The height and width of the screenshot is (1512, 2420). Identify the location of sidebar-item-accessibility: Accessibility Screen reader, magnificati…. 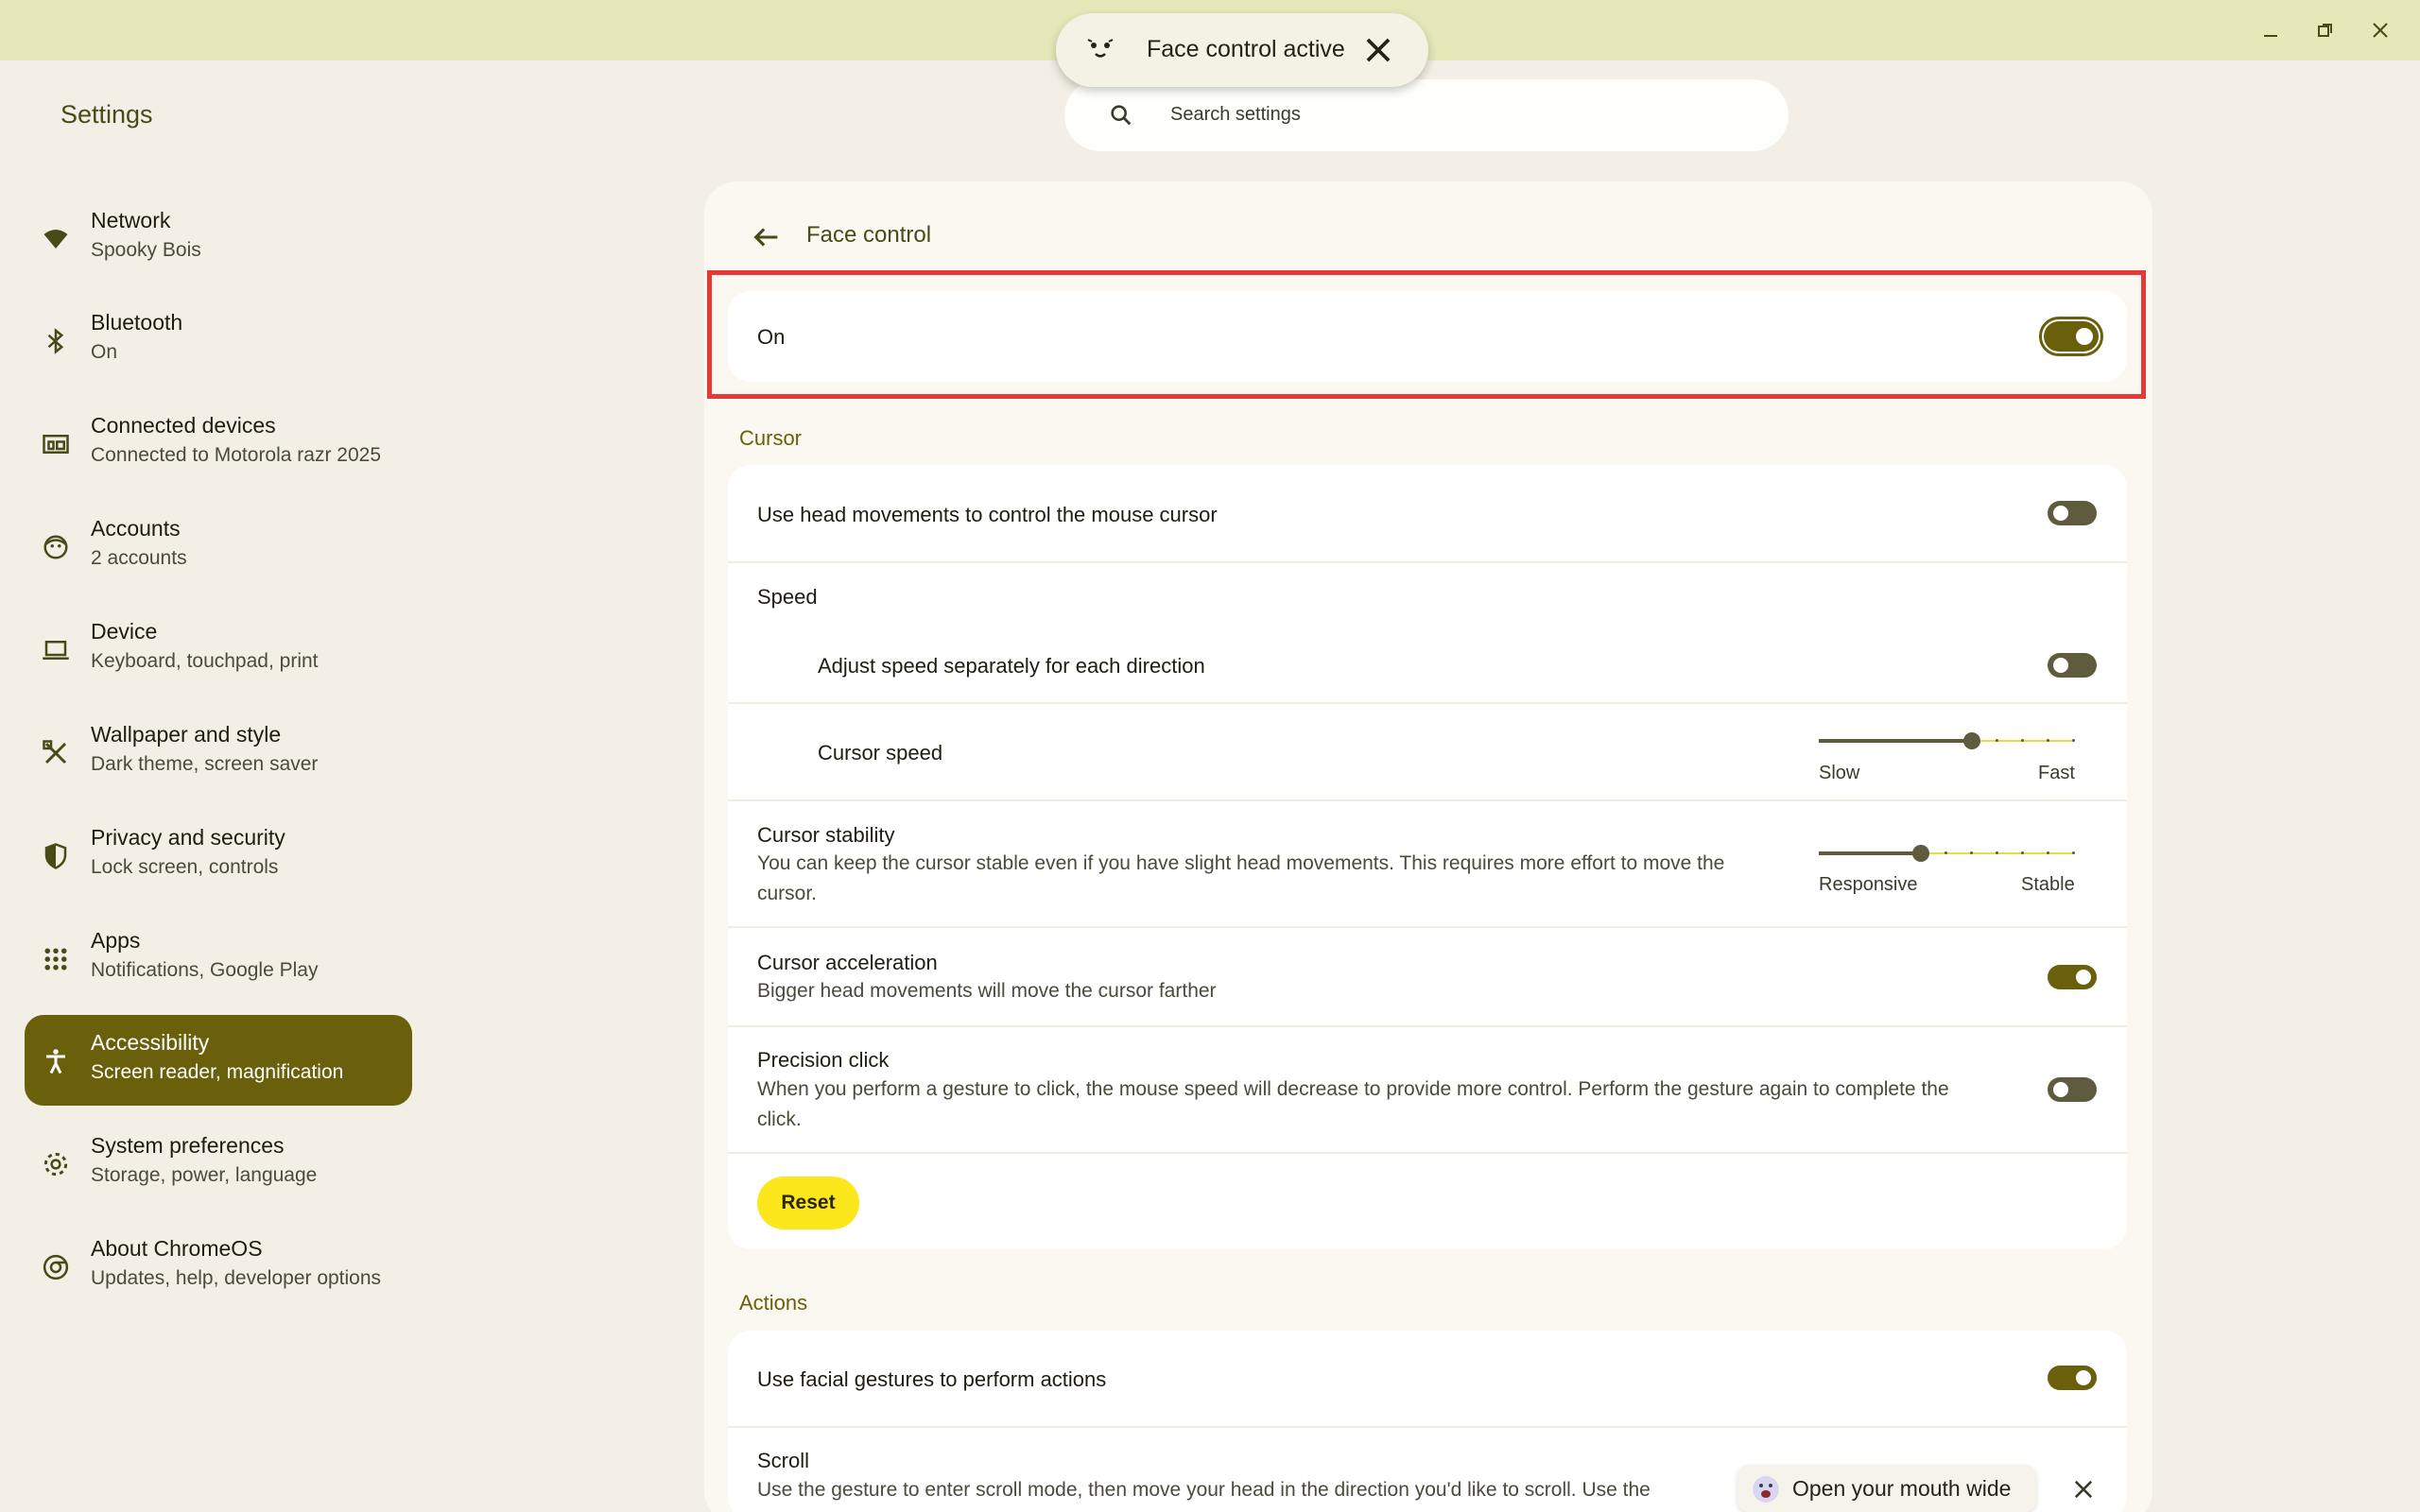
(218, 1060).